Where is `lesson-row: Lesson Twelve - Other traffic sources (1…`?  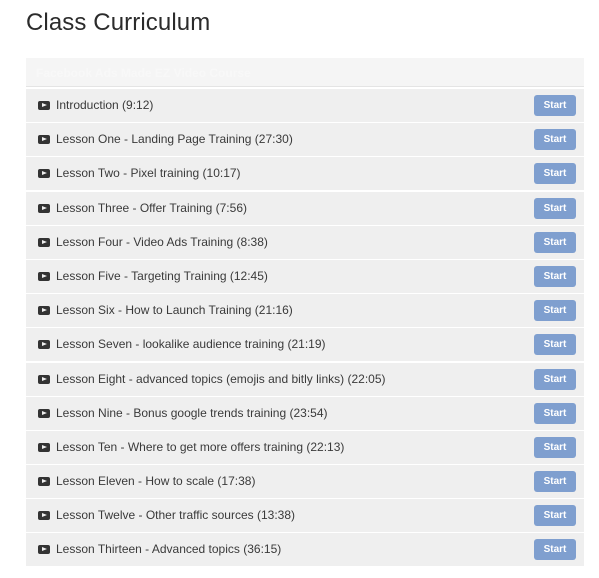
lesson-row: Lesson Twelve - Other traffic sources (1… is located at coordinates (305, 516).